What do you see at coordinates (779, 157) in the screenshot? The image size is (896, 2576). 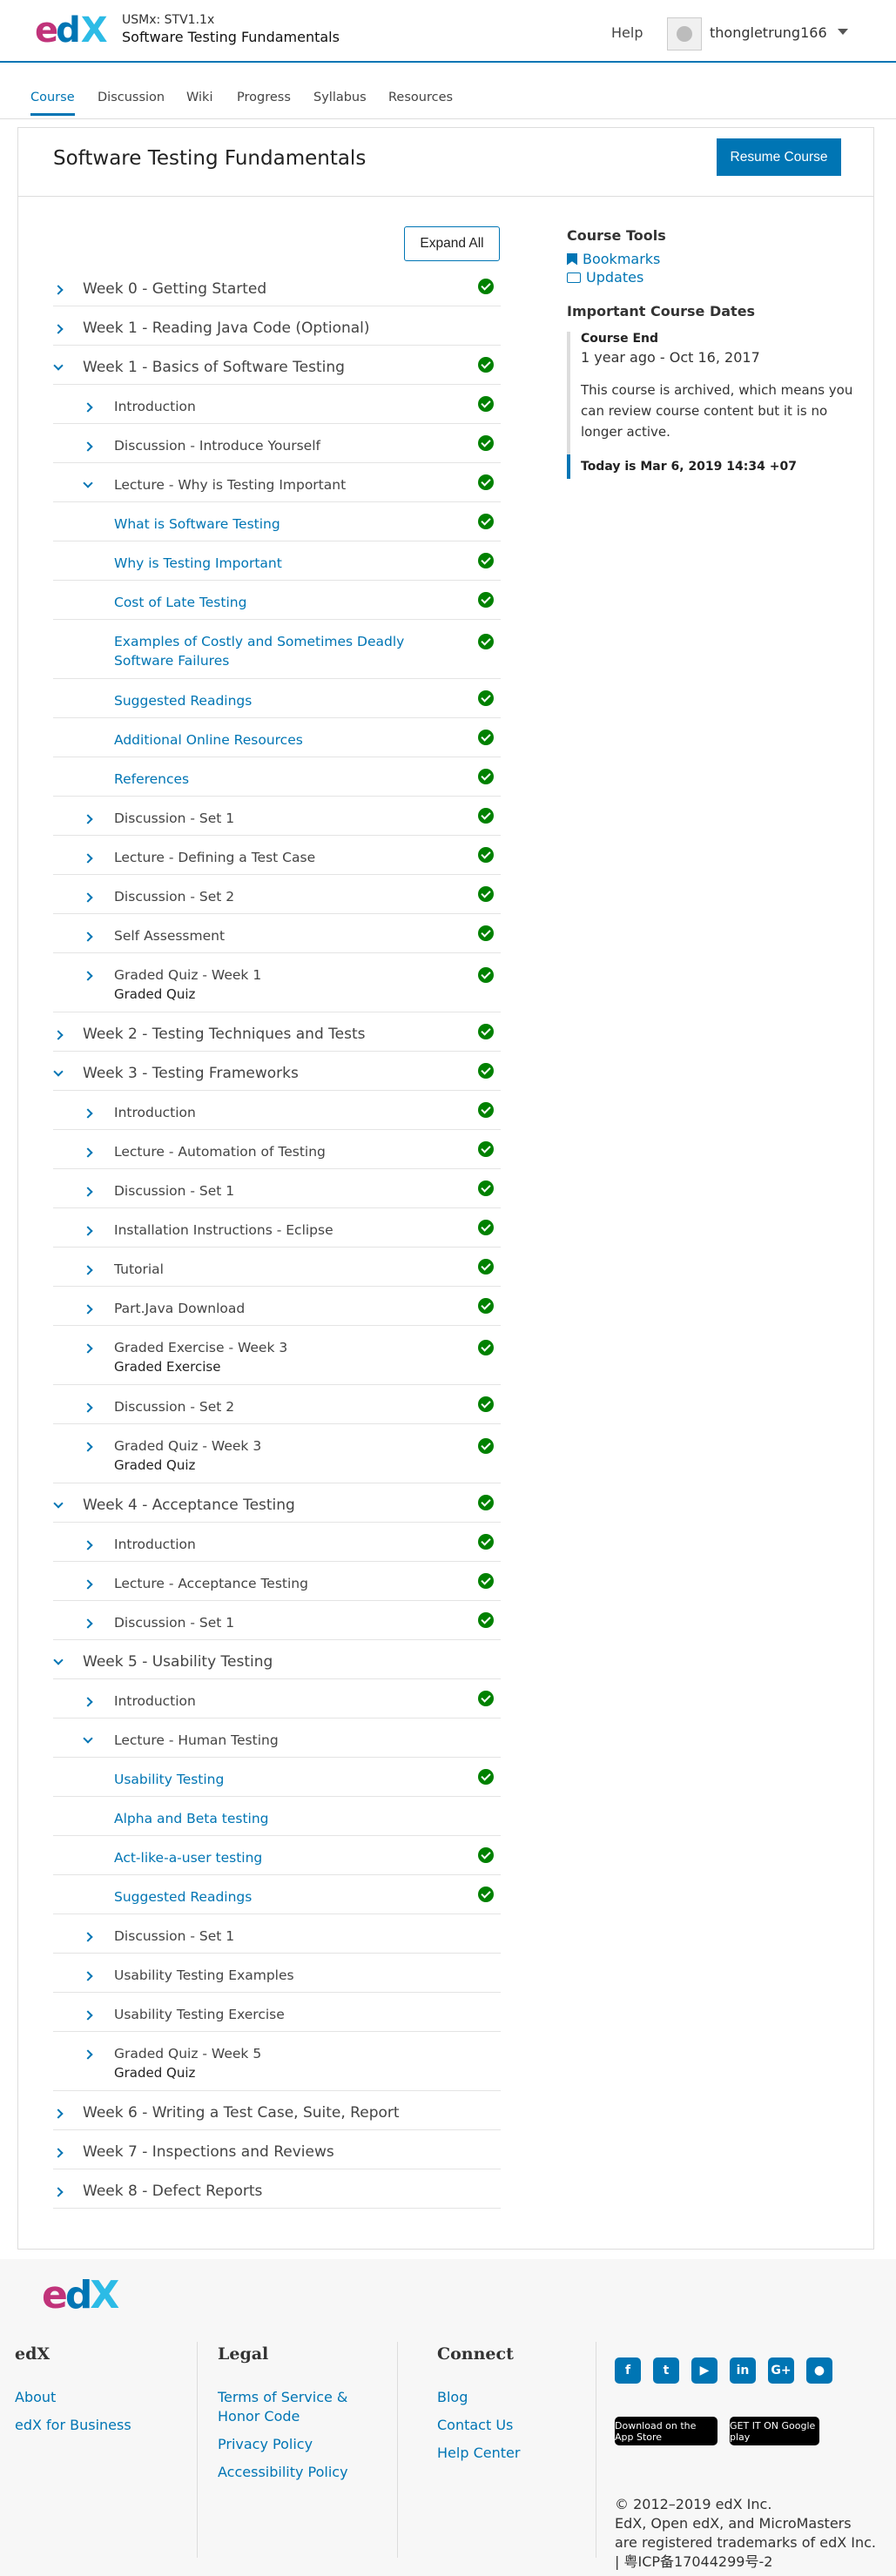 I see `resume-course-button: Resume Course` at bounding box center [779, 157].